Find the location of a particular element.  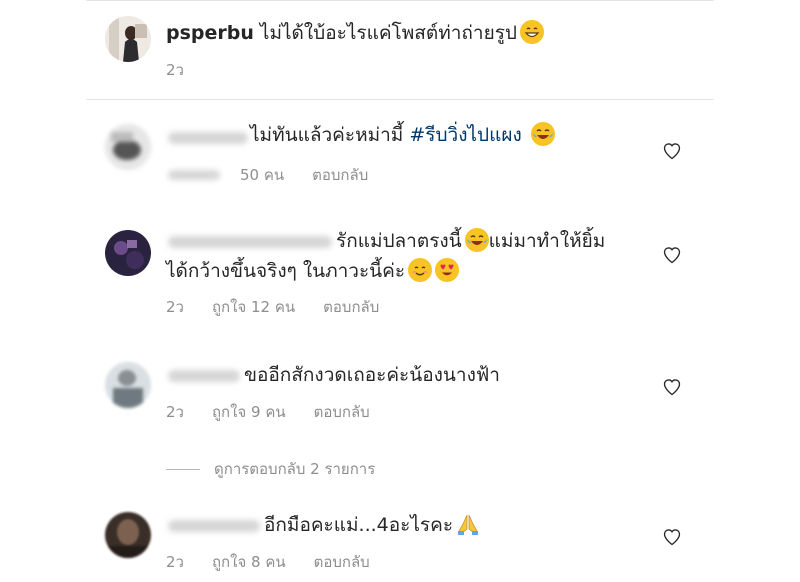

heart-eyes-face-icon is located at coordinates (447, 270).